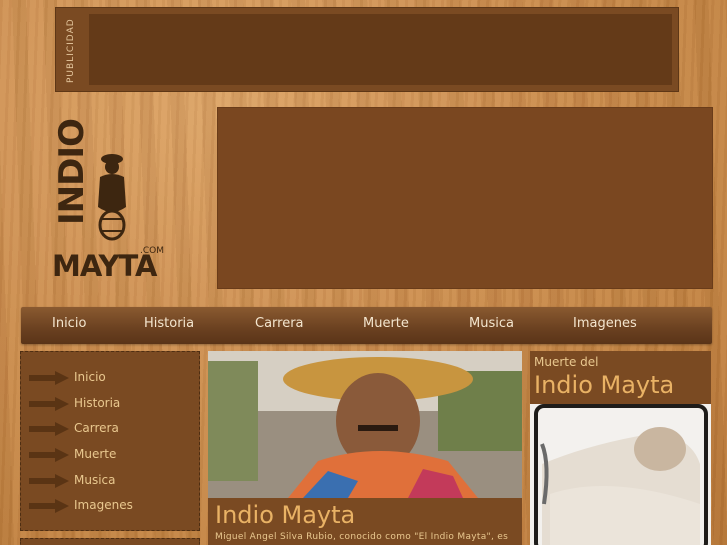  I want to click on sidebar-item-label: Carrera, so click(96, 428).